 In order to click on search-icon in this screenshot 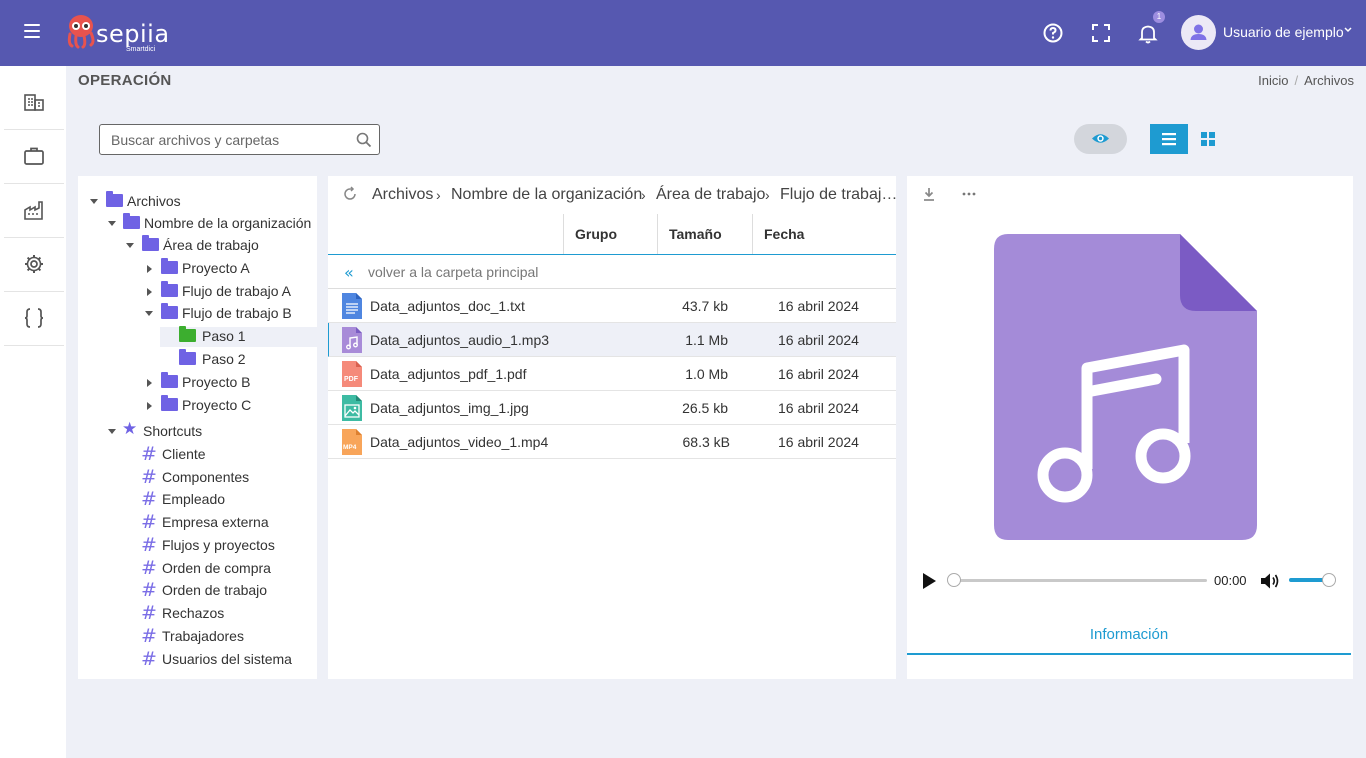, I will do `click(364, 140)`.